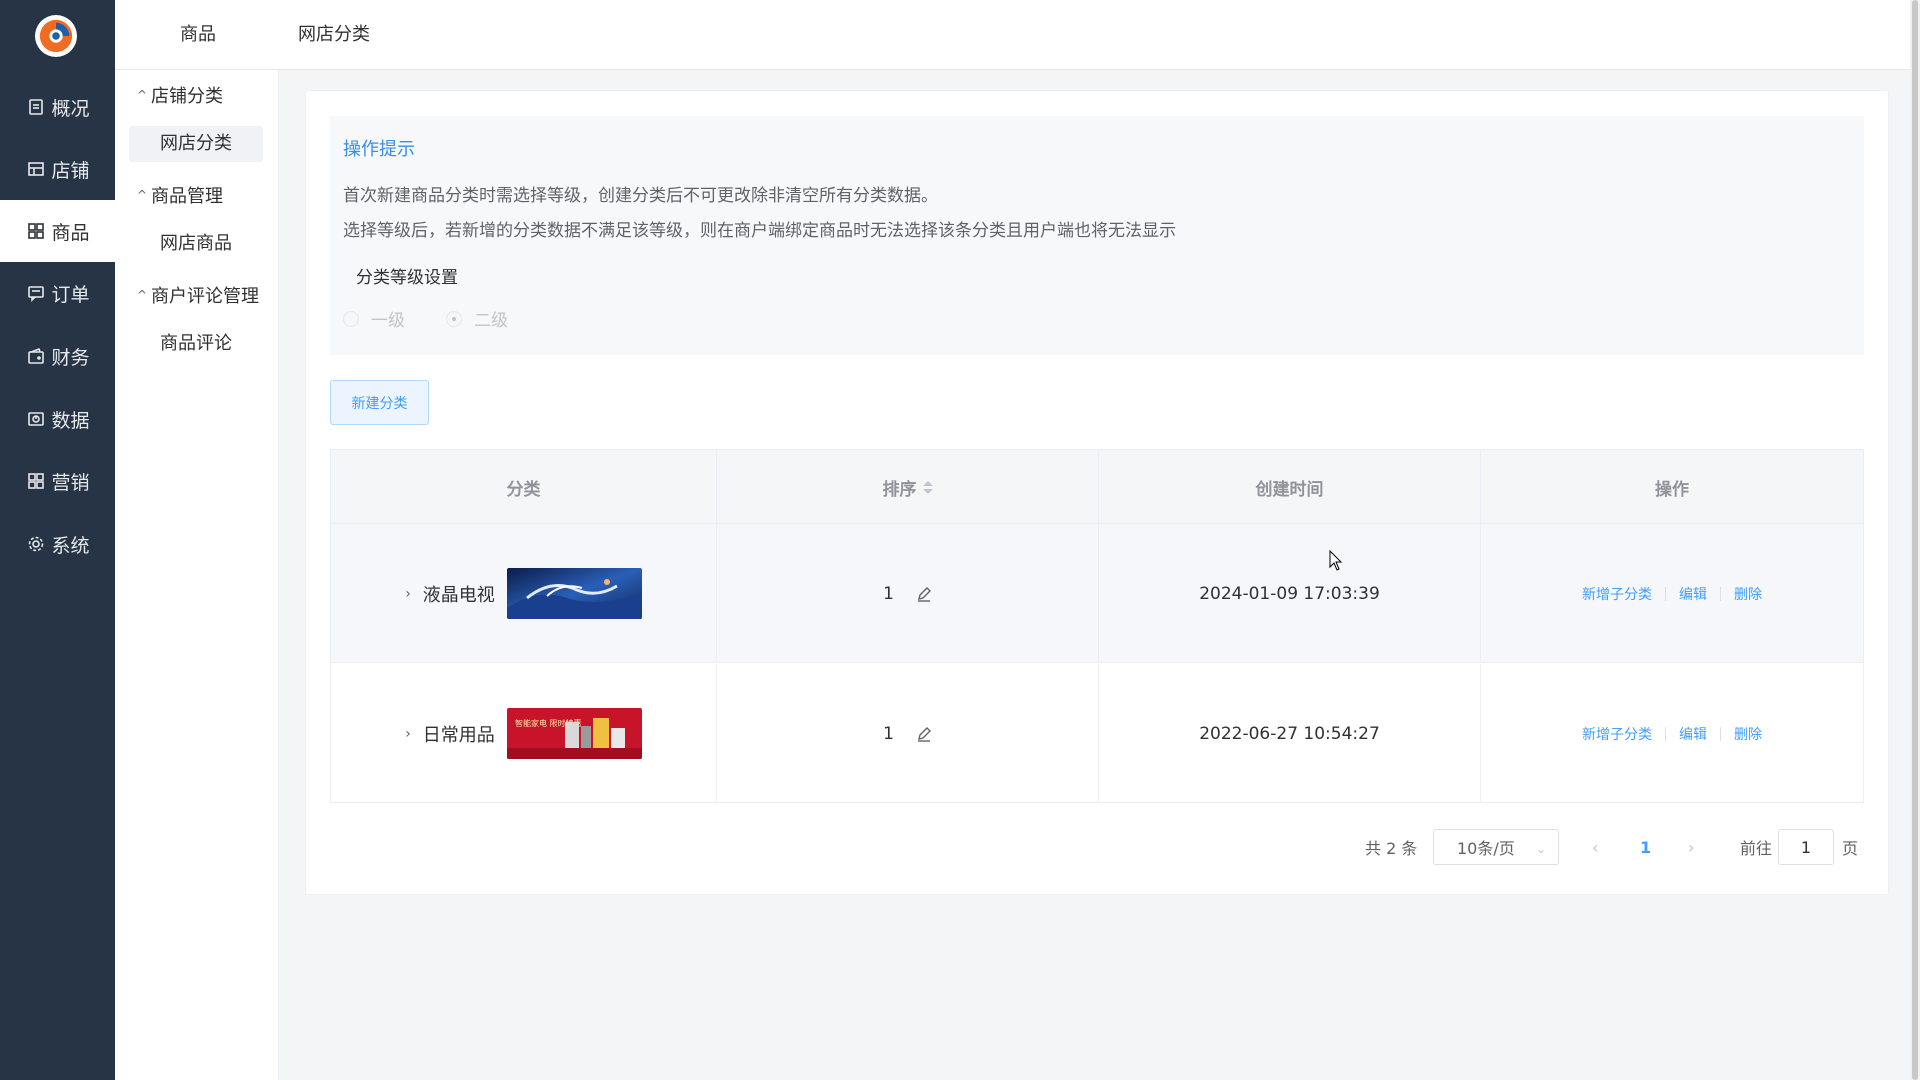 Image resolution: width=1920 pixels, height=1080 pixels. Describe the element at coordinates (458, 735) in the screenshot. I see `category-name: 日常用品` at that location.